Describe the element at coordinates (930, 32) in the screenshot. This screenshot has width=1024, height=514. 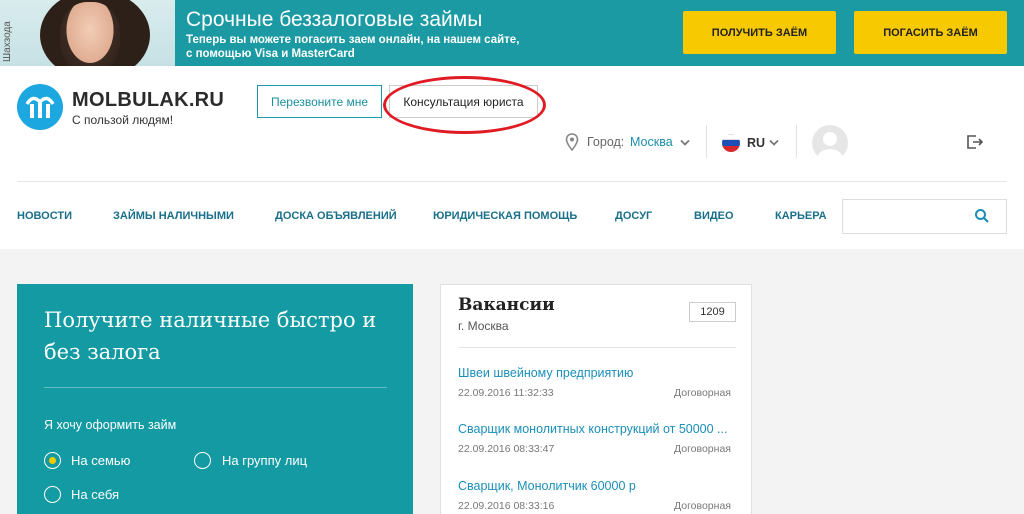
I see `pay-loan-button: ПОГАСИТЬ ЗАЁМ` at that location.